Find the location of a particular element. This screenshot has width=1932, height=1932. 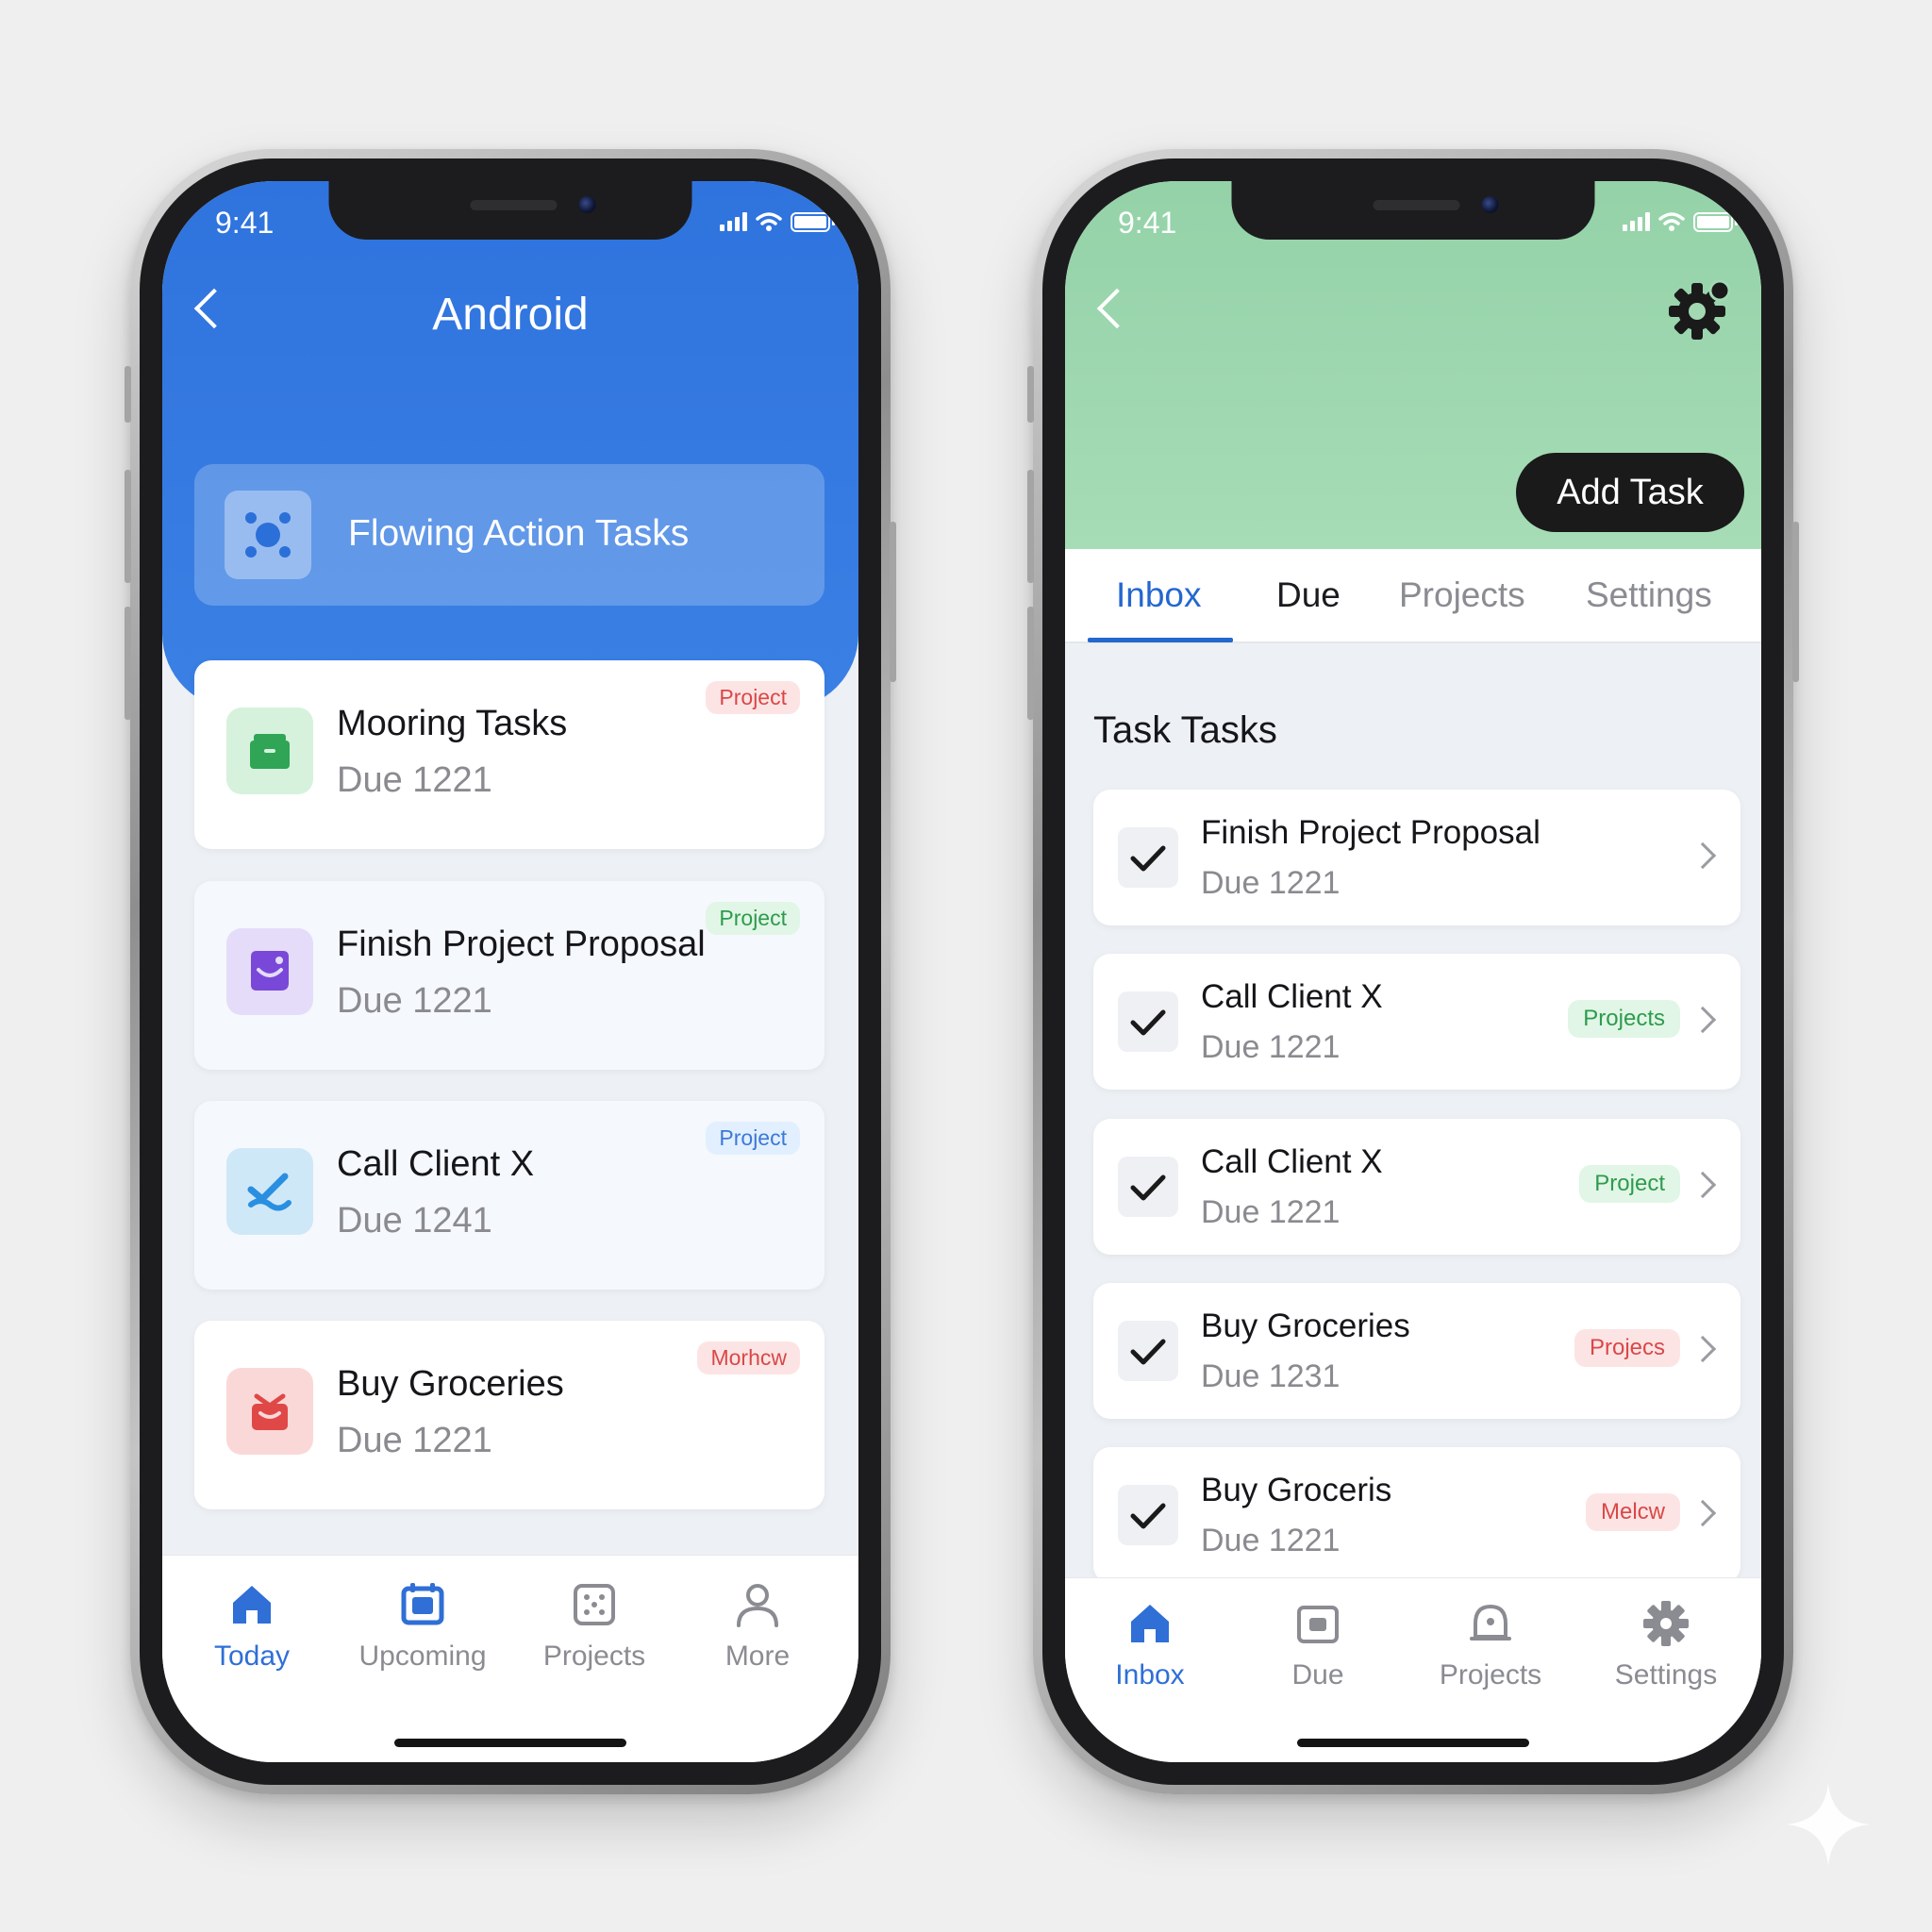

person-icon is located at coordinates (757, 1606).